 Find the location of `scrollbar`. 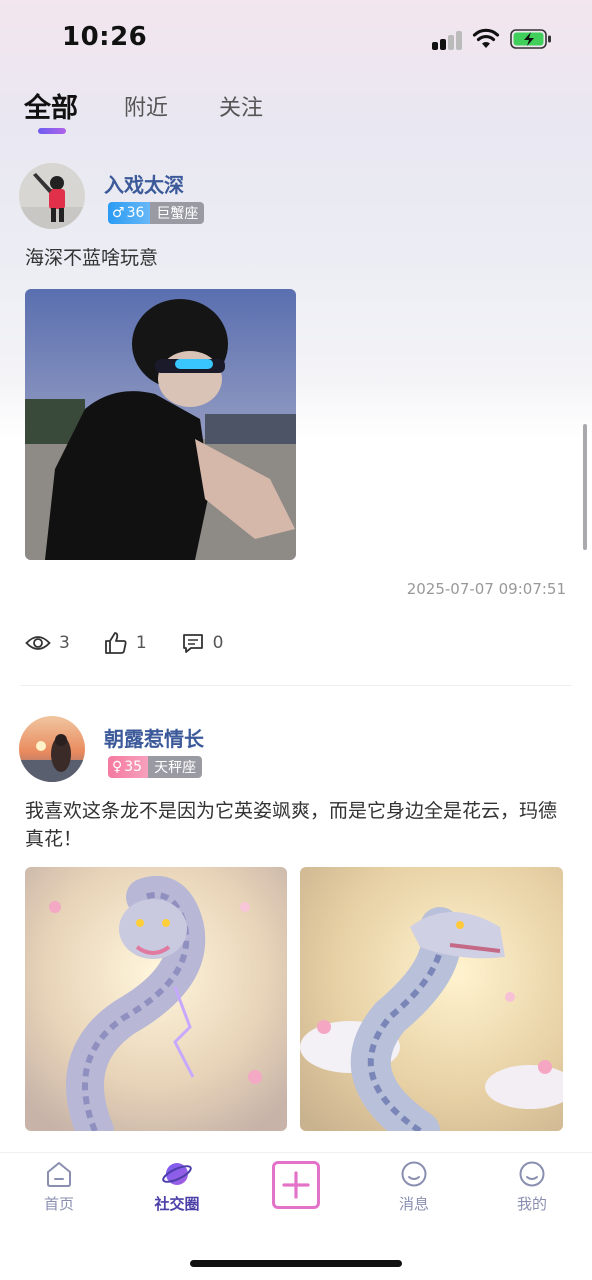

scrollbar is located at coordinates (585, 487).